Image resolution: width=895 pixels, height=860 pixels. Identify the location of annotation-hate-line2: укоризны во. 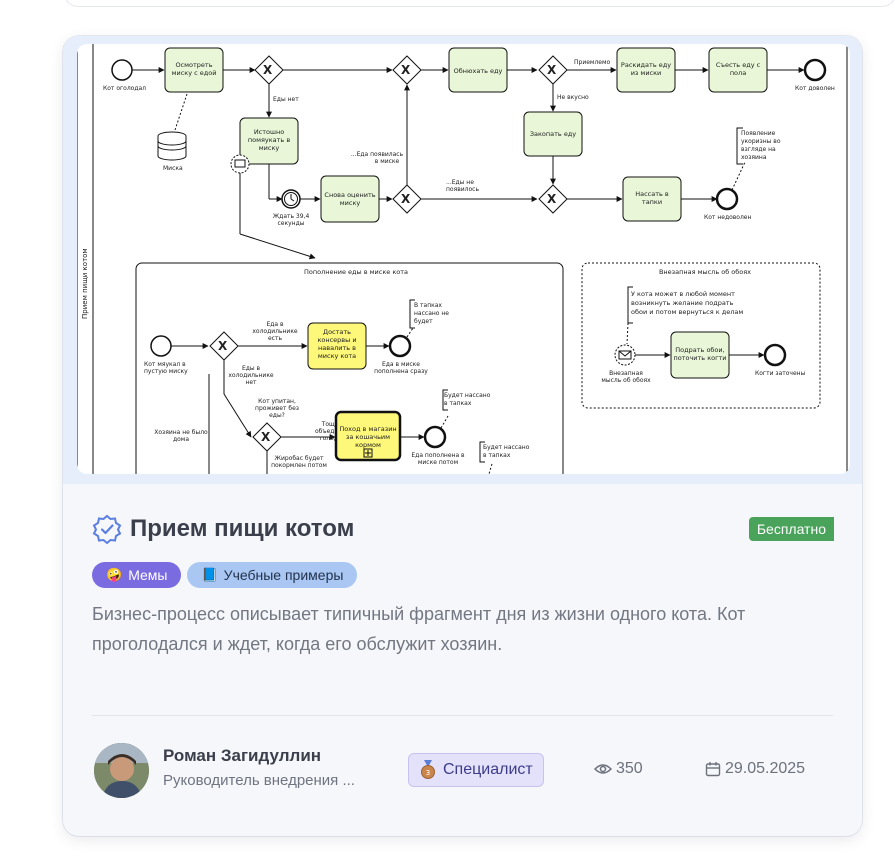
(761, 141).